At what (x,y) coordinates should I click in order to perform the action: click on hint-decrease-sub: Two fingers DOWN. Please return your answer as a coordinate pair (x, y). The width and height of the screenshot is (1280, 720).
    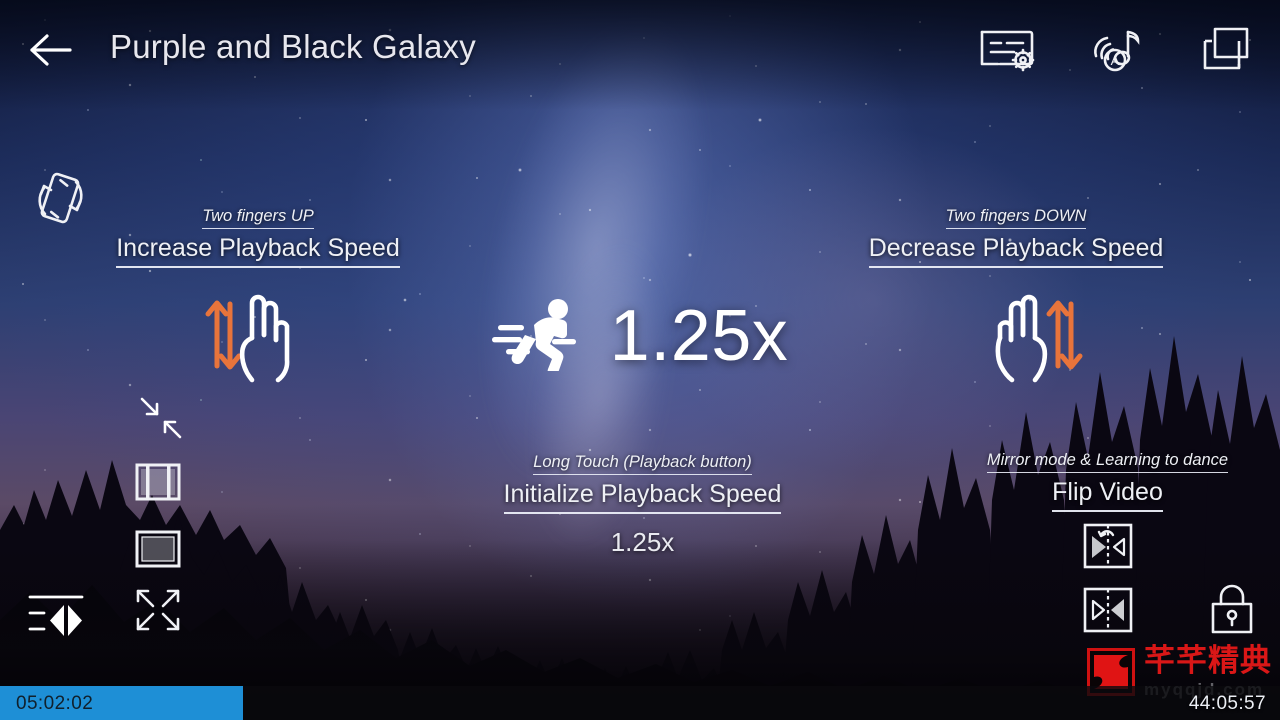
    Looking at the image, I should click on (1016, 218).